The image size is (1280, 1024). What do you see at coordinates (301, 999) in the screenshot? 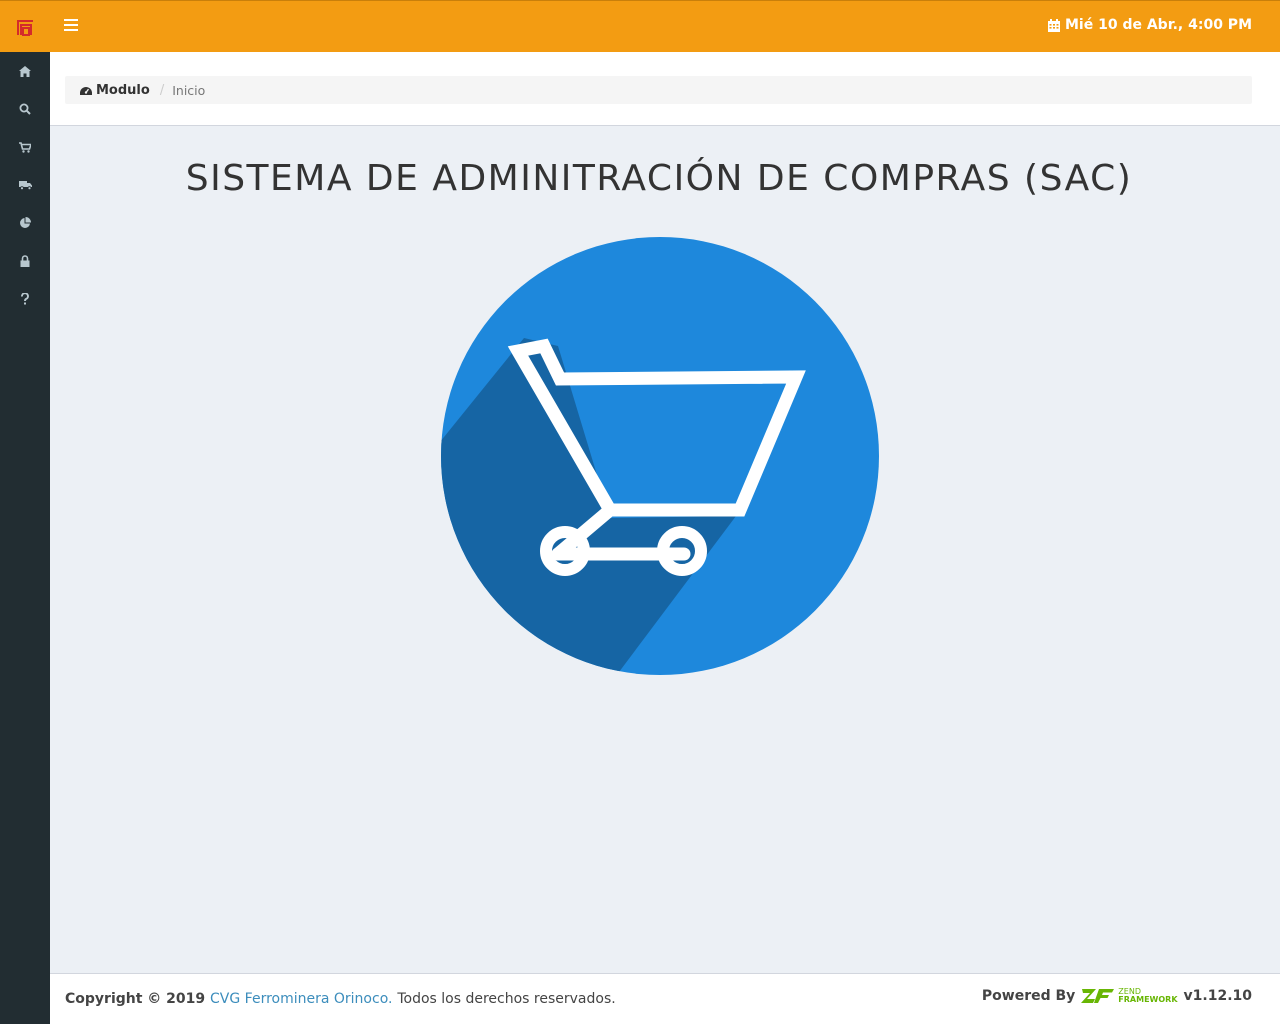
I see `company-link: CVG Ferrominera Orinoco.` at bounding box center [301, 999].